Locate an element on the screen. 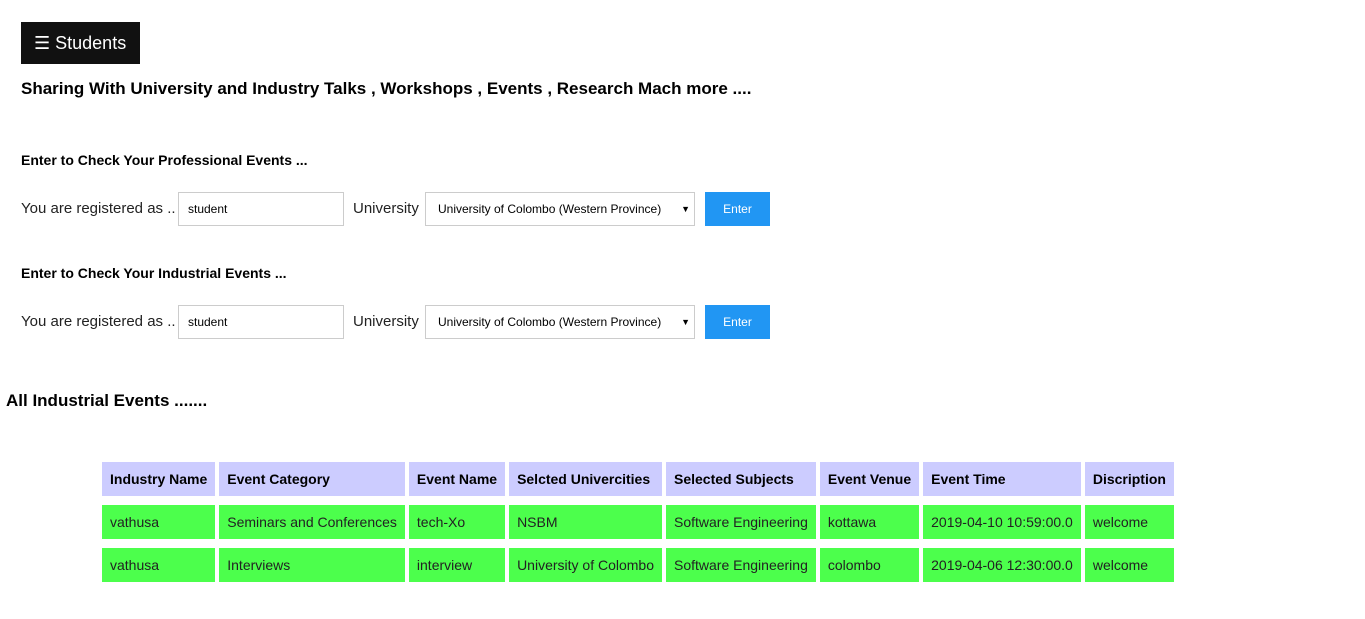 This screenshot has width=1365, height=619. cell-event-time: 2019-04-06 12:30:00.0 is located at coordinates (1002, 565).